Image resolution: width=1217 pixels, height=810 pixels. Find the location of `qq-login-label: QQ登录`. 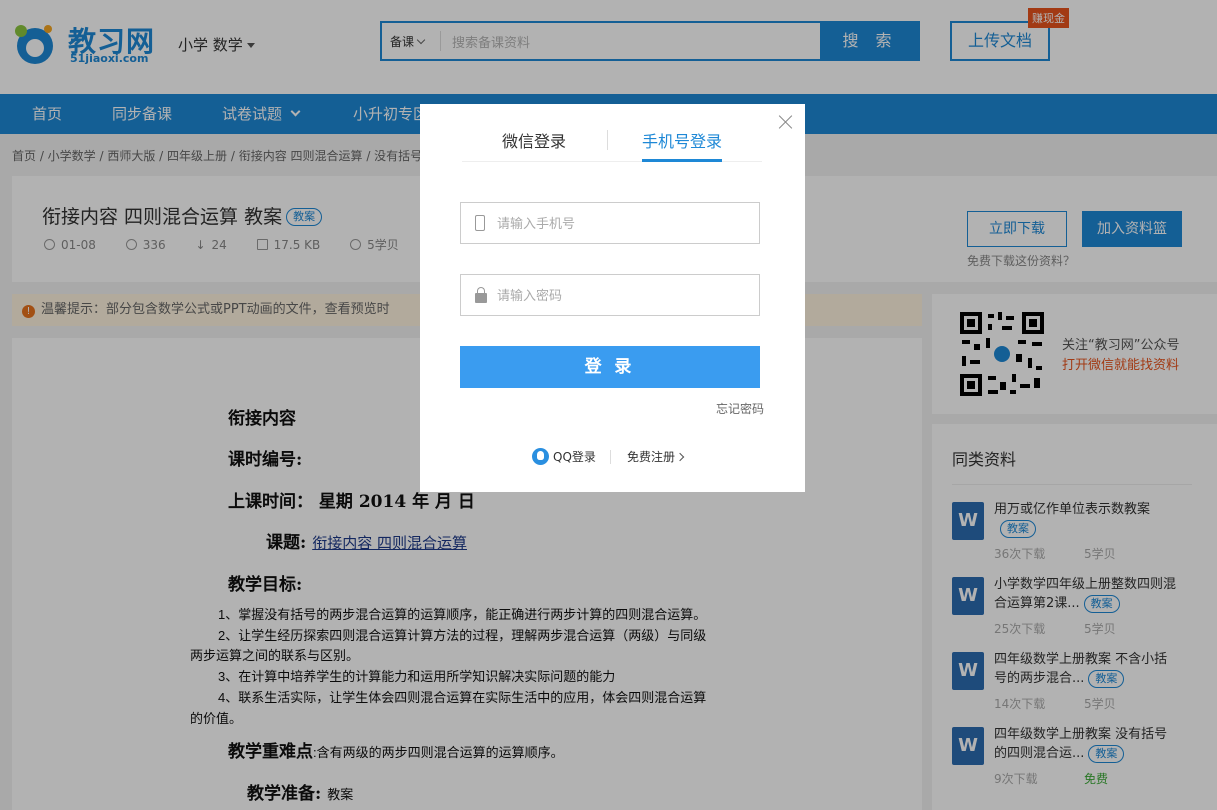

qq-login-label: QQ登录 is located at coordinates (574, 457).